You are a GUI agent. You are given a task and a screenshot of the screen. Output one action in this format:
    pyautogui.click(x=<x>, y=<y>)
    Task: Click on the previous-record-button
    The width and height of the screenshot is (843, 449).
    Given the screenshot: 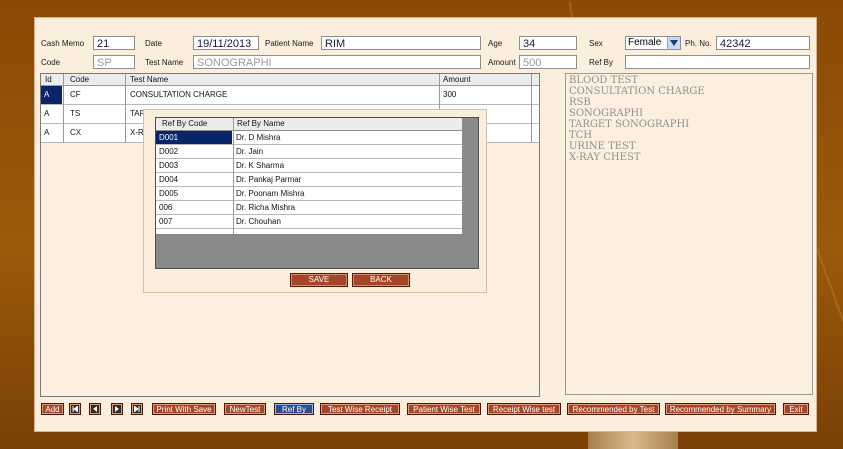 What is the action you would take?
    pyautogui.click(x=95, y=409)
    